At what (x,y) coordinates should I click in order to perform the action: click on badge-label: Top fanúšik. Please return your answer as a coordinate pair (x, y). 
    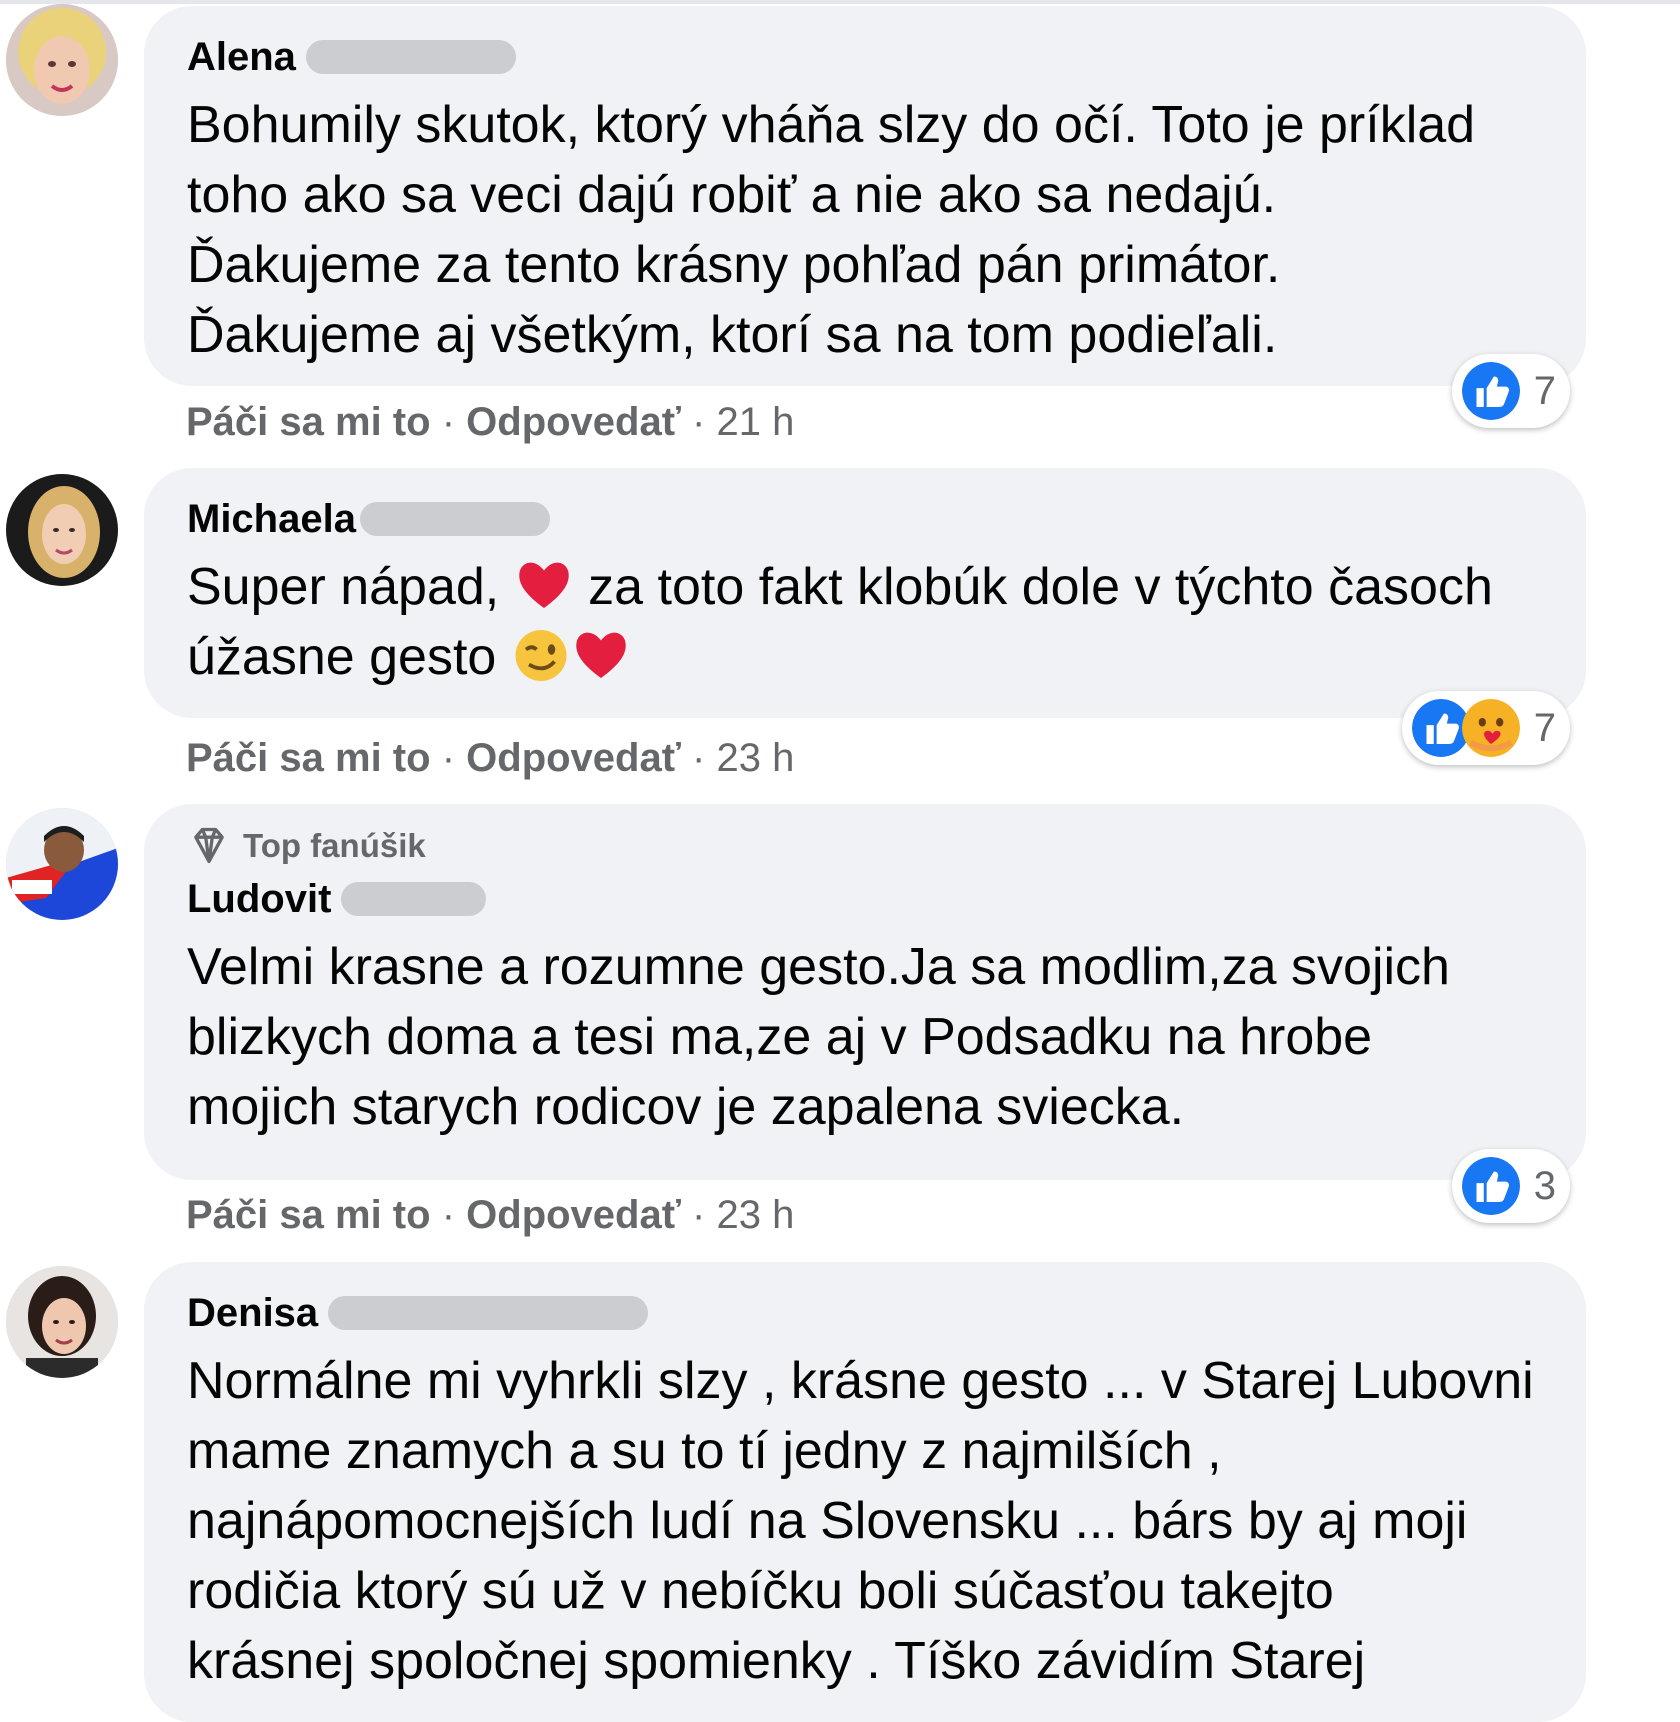
    Looking at the image, I should click on (334, 845).